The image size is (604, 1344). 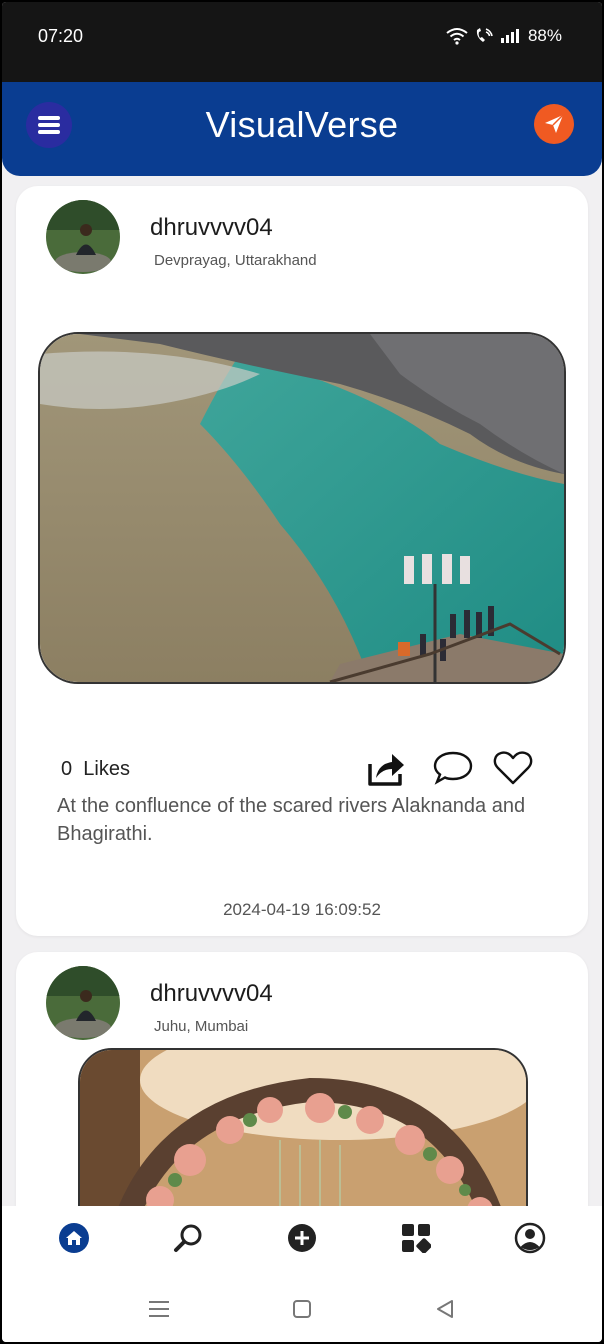 I want to click on app-header: VisualVerse, so click(x=302, y=129).